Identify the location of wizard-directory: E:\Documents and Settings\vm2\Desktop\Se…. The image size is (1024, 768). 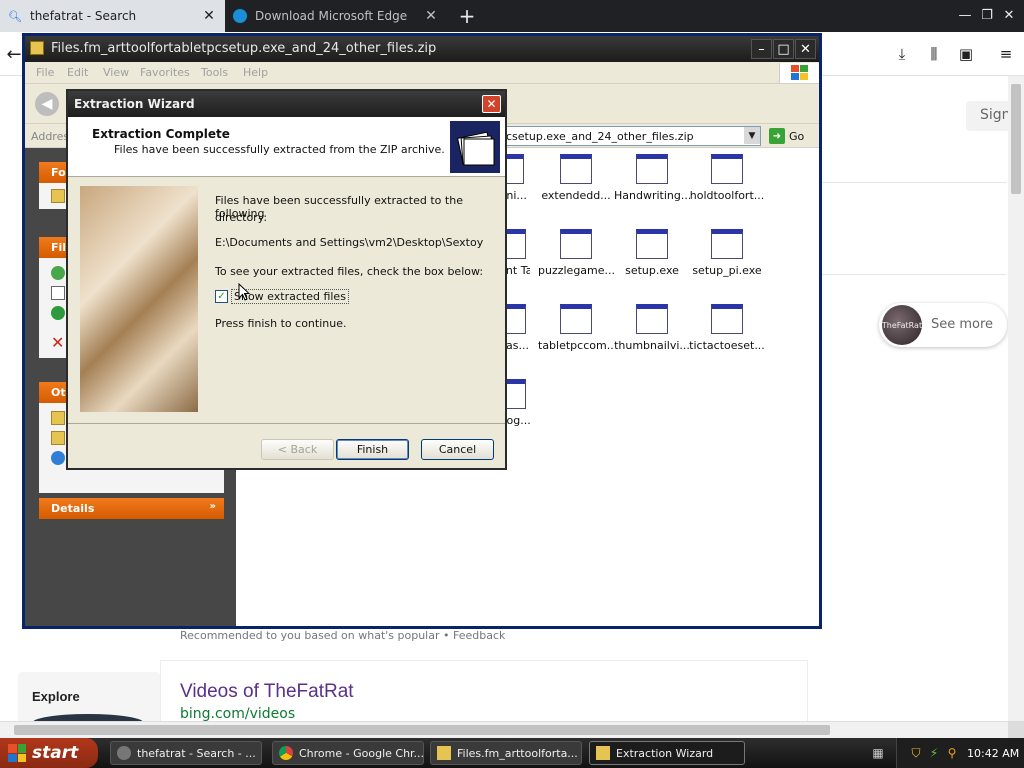
(349, 242).